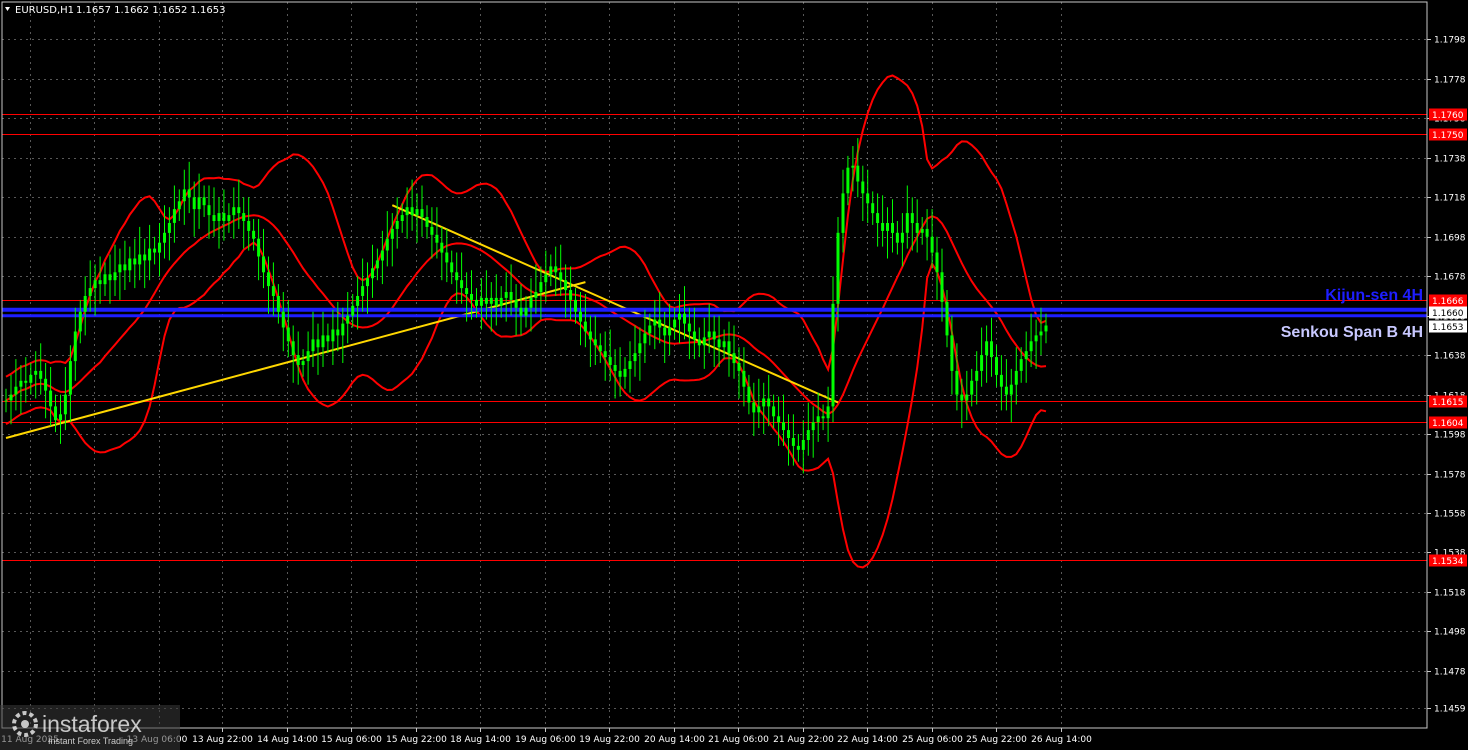 This screenshot has width=1468, height=750. I want to click on level-price-label: 1.1760, so click(1448, 116).